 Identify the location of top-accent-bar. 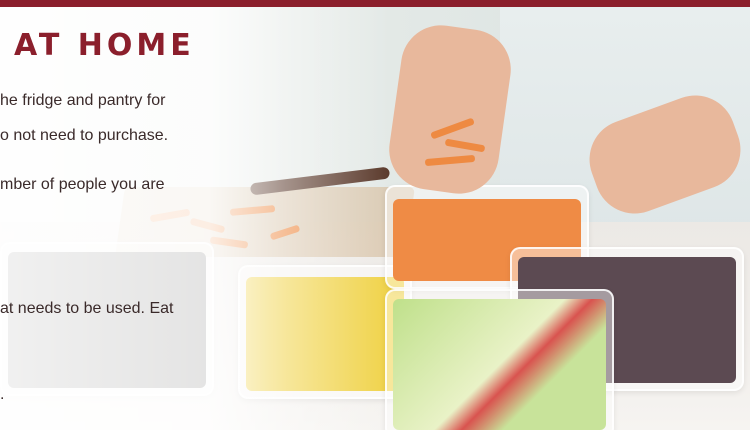
(375, 3).